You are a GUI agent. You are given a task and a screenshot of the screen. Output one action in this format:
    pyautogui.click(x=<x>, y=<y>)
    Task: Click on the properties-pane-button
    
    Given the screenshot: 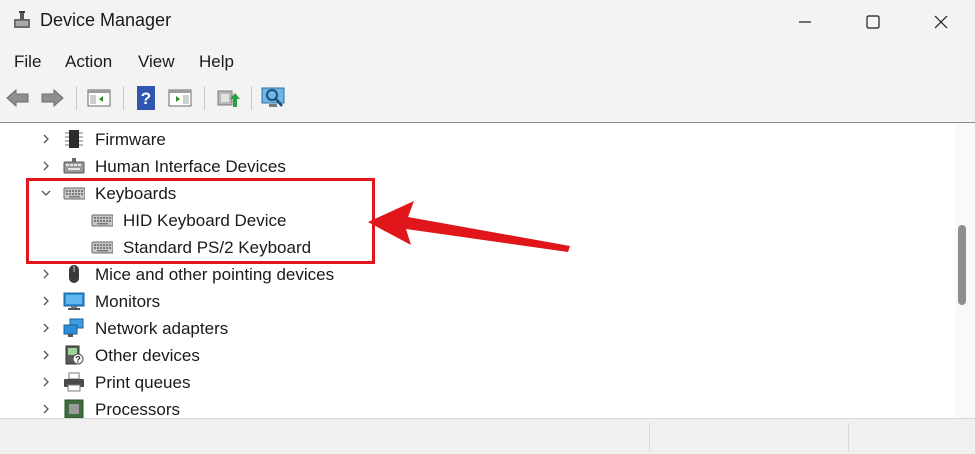 What is the action you would take?
    pyautogui.click(x=99, y=98)
    